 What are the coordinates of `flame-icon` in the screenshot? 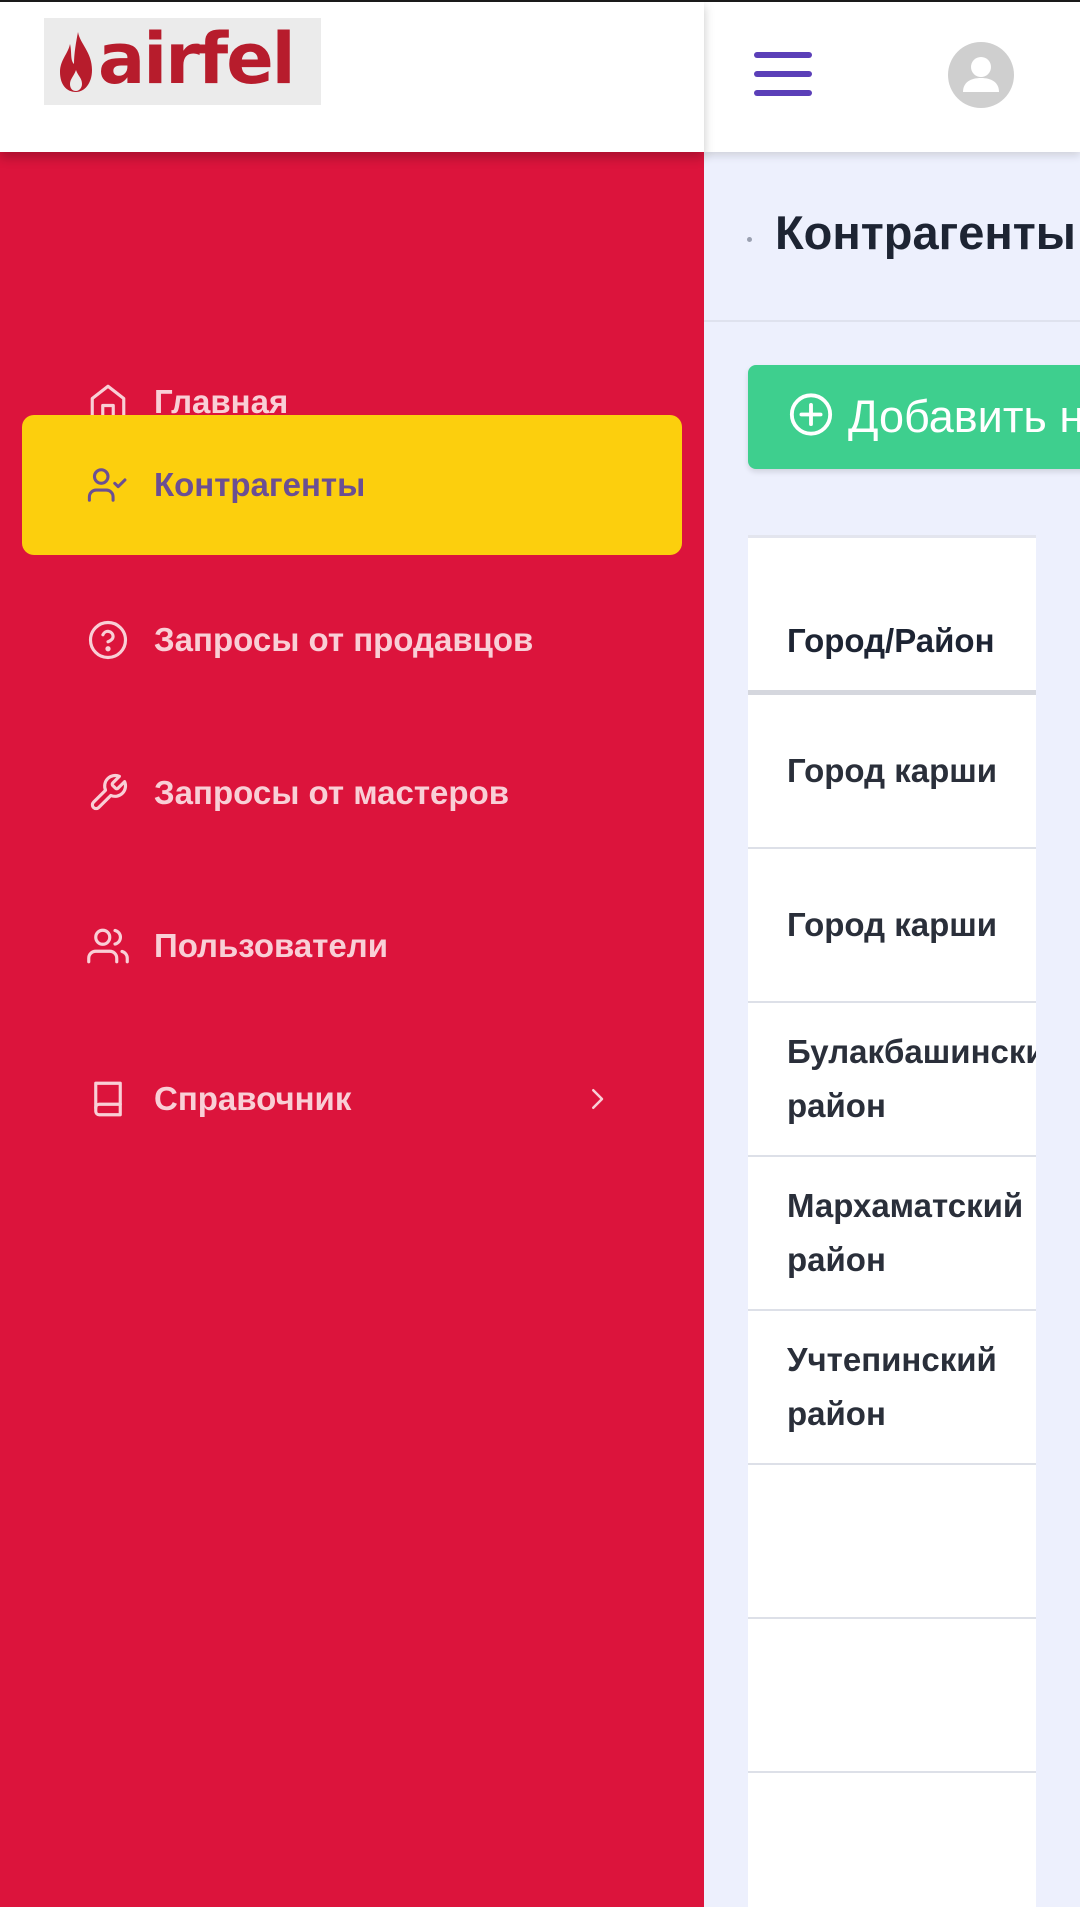 It's located at (76, 61).